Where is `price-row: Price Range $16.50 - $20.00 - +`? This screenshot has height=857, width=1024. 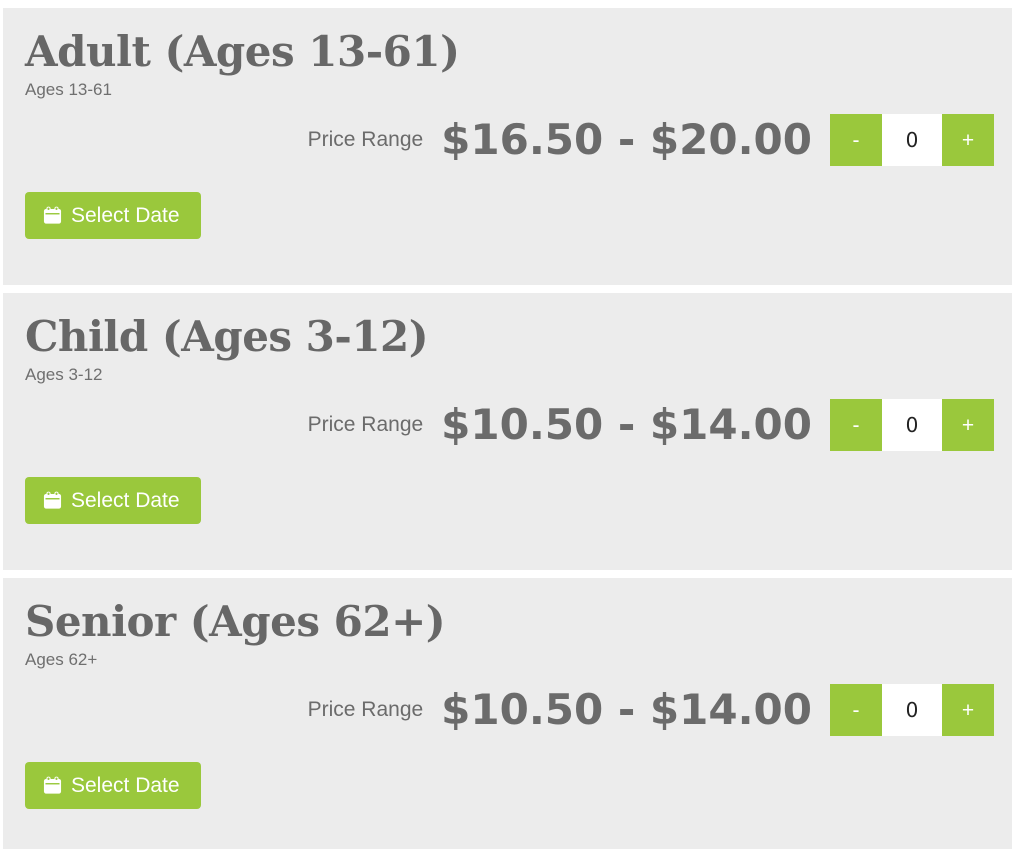
price-row: Price Range $16.50 - $20.00 - + is located at coordinates (511, 140).